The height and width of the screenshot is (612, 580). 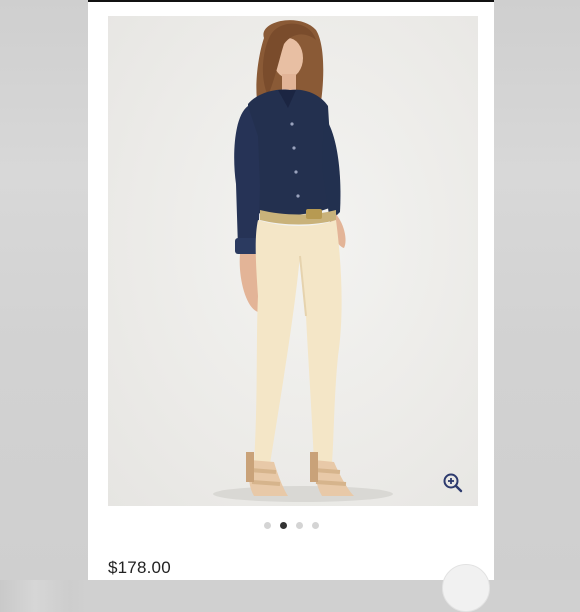 What do you see at coordinates (139, 567) in the screenshot?
I see `price-label: $178.00` at bounding box center [139, 567].